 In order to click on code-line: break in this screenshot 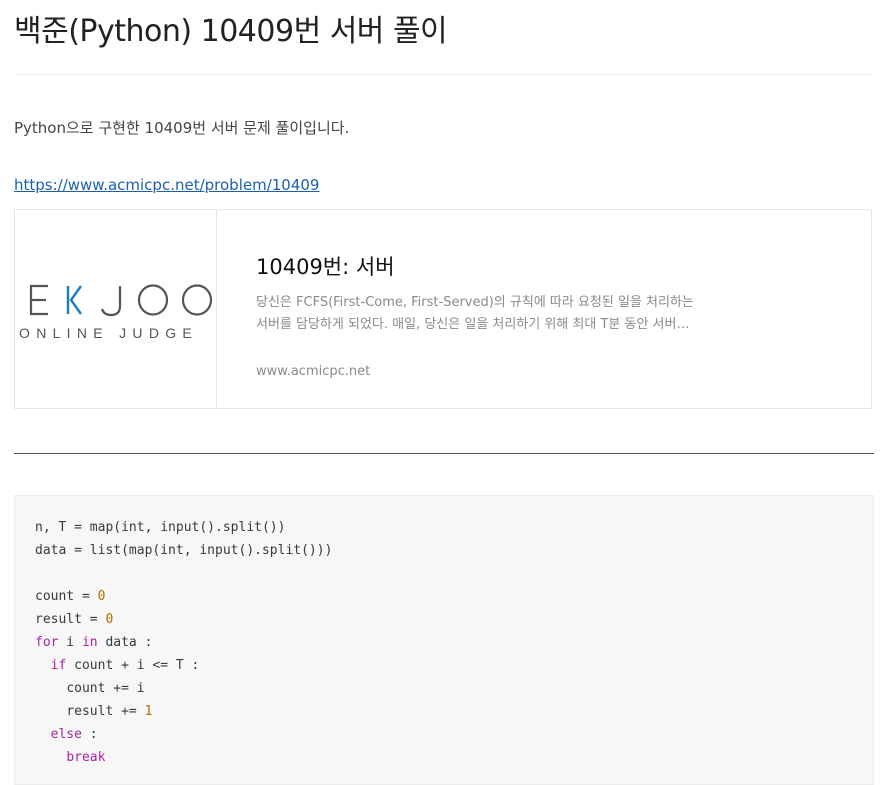, I will do `click(86, 757)`.